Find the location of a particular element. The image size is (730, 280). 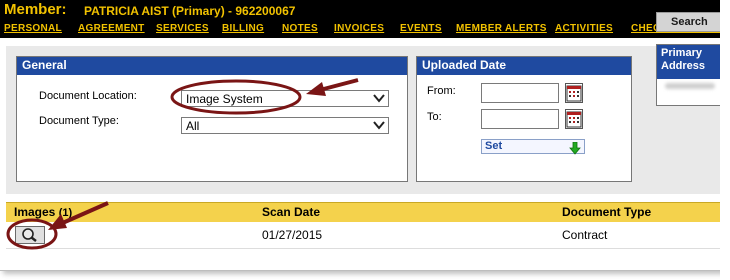

from-date-input is located at coordinates (520, 93).